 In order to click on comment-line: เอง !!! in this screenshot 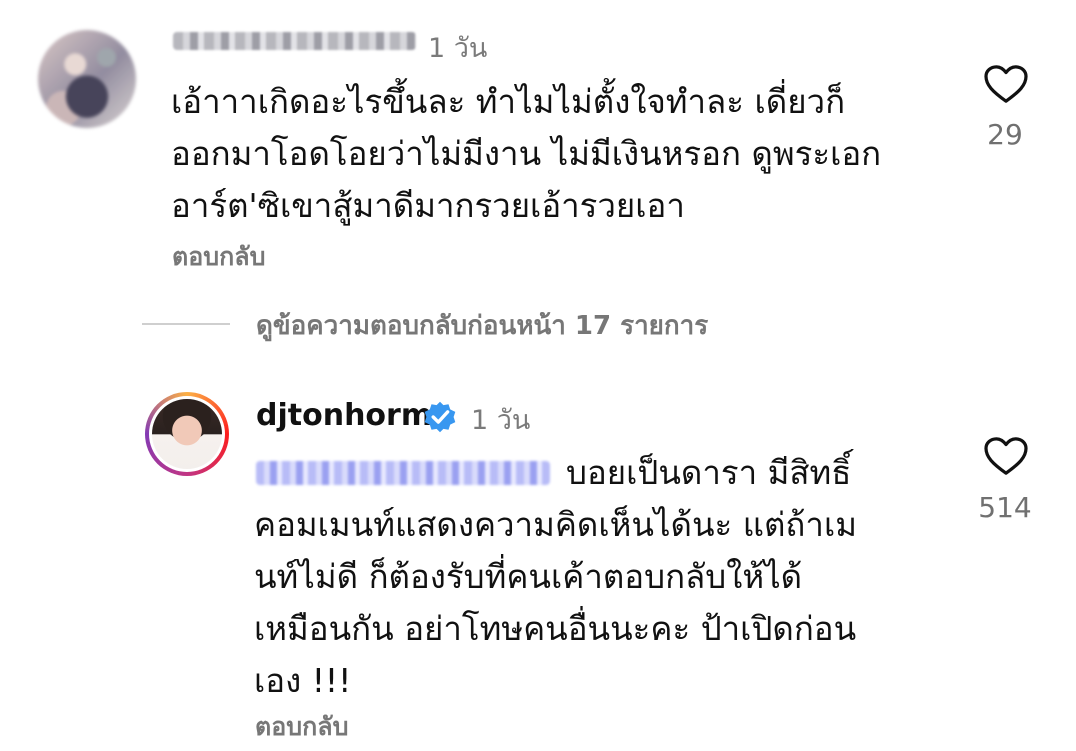, I will do `click(303, 680)`.